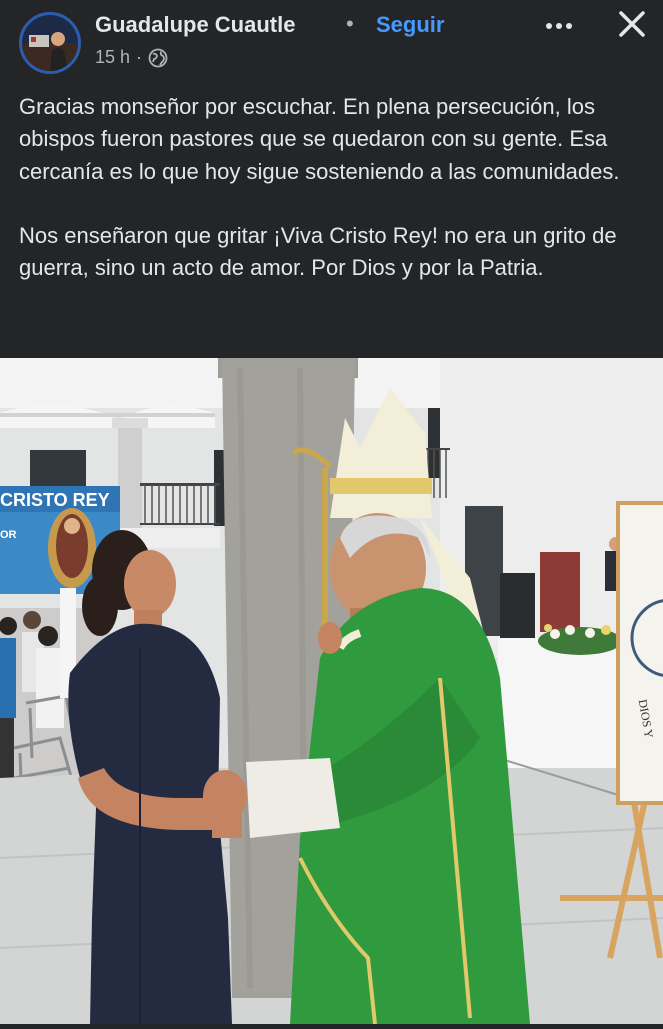 Image resolution: width=663 pixels, height=1029 pixels. Describe the element at coordinates (580, 639) in the screenshot. I see `flower-arrangement` at that location.